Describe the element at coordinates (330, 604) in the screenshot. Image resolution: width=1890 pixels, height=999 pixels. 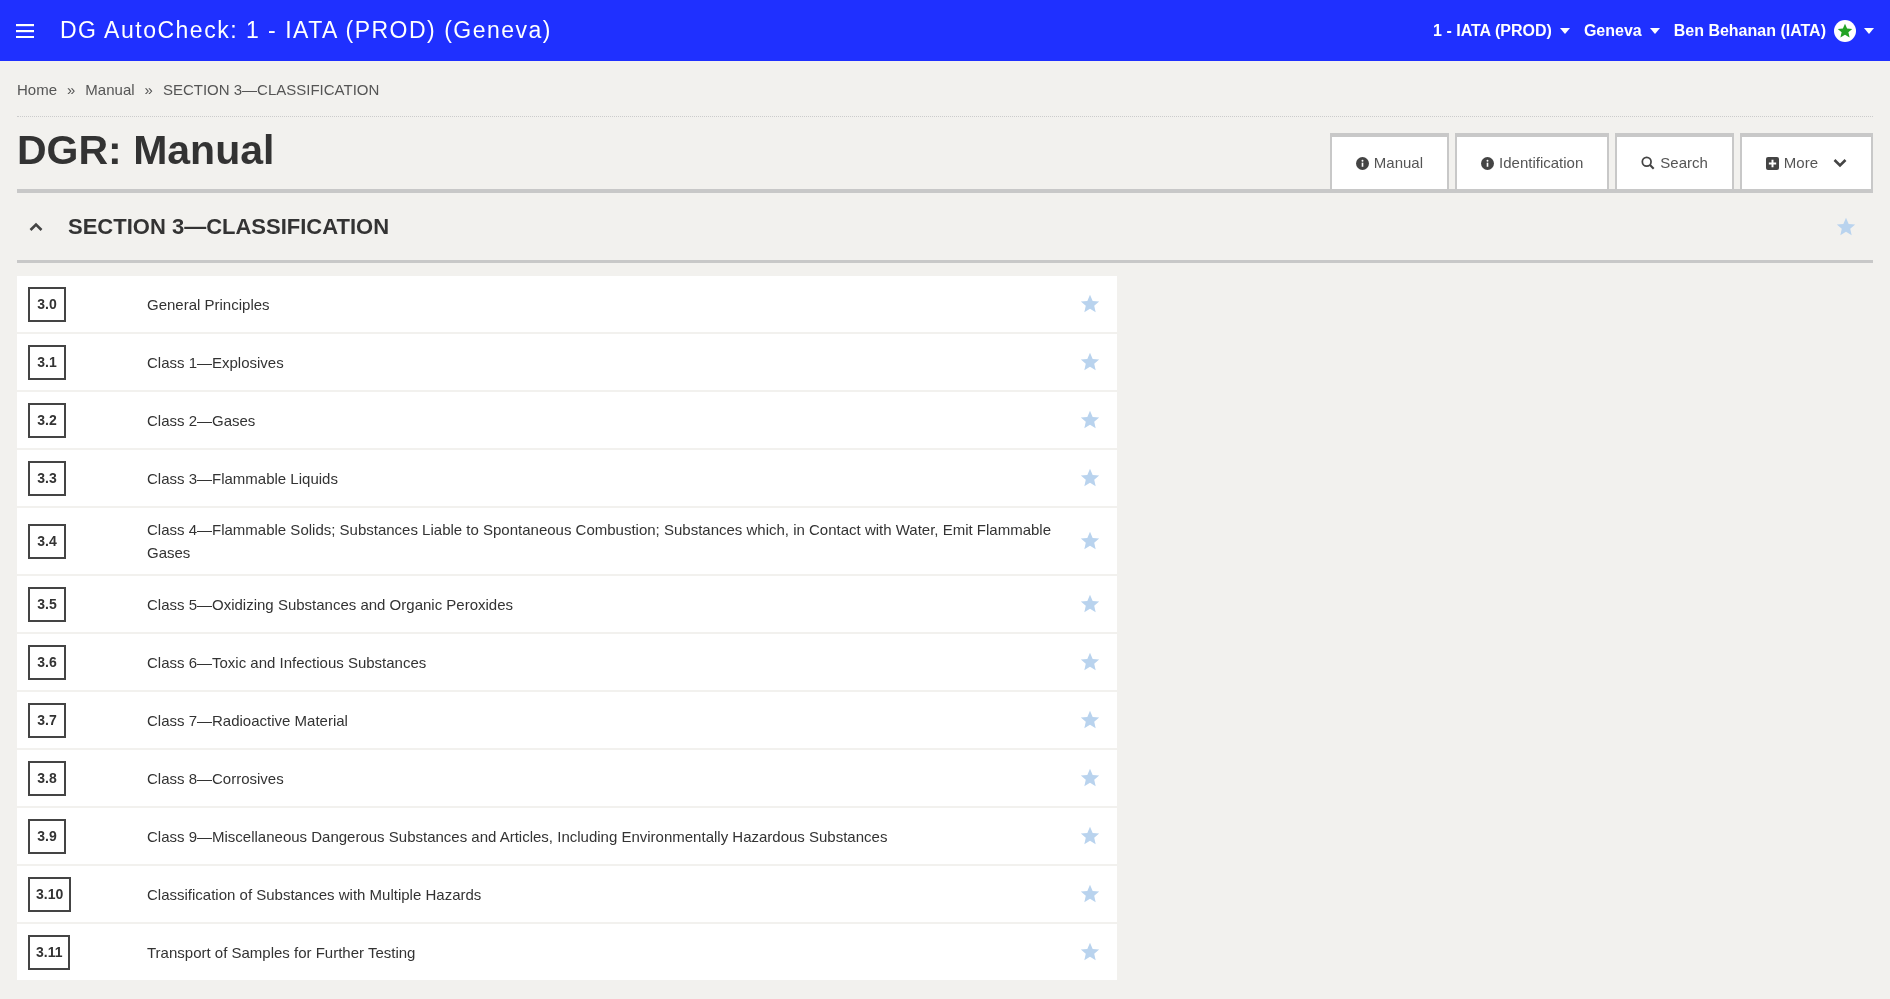
I see `section-row-title: Class 5—Oxidizing Substances and Organic Peroxides` at that location.